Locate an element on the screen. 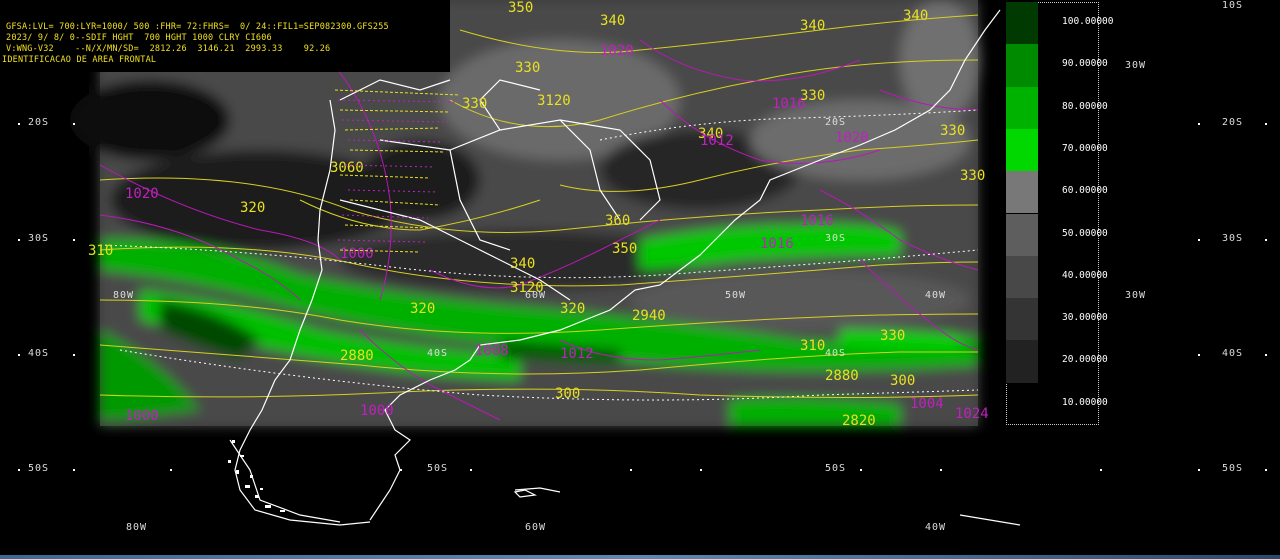 The height and width of the screenshot is (559, 1280). lon-label-30w-top: 30W is located at coordinates (1136, 65).